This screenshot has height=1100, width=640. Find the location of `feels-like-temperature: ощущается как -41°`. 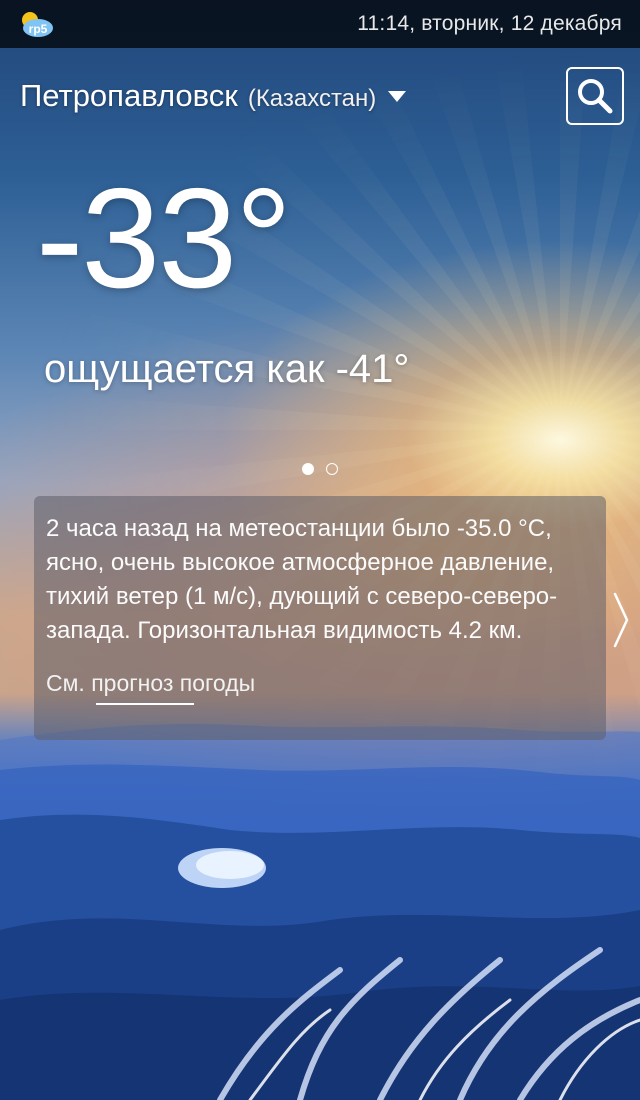

feels-like-temperature: ощущается как -41° is located at coordinates (227, 369).